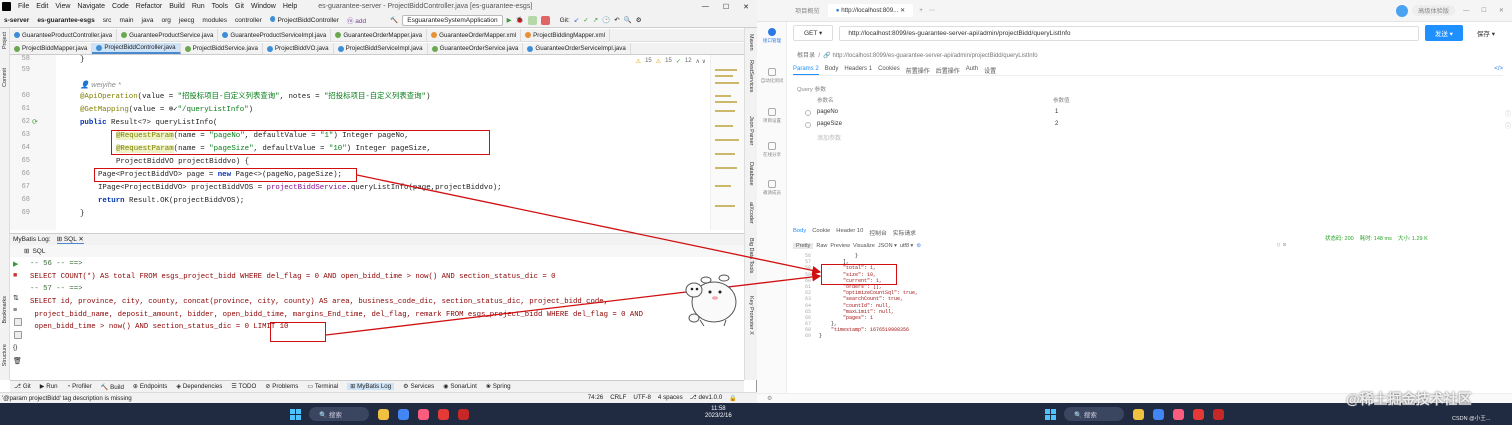 This screenshot has height=425, width=1512. I want to click on menu-refactor: Refactor, so click(149, 6).